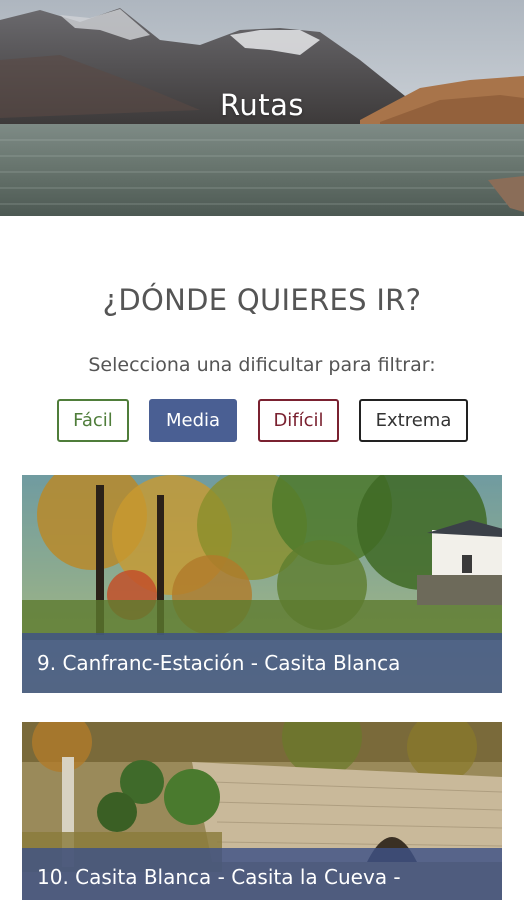 This screenshot has height=900, width=524. What do you see at coordinates (262, 300) in the screenshot?
I see `section-heading: ¿DÓNDE QUIERES IR?` at bounding box center [262, 300].